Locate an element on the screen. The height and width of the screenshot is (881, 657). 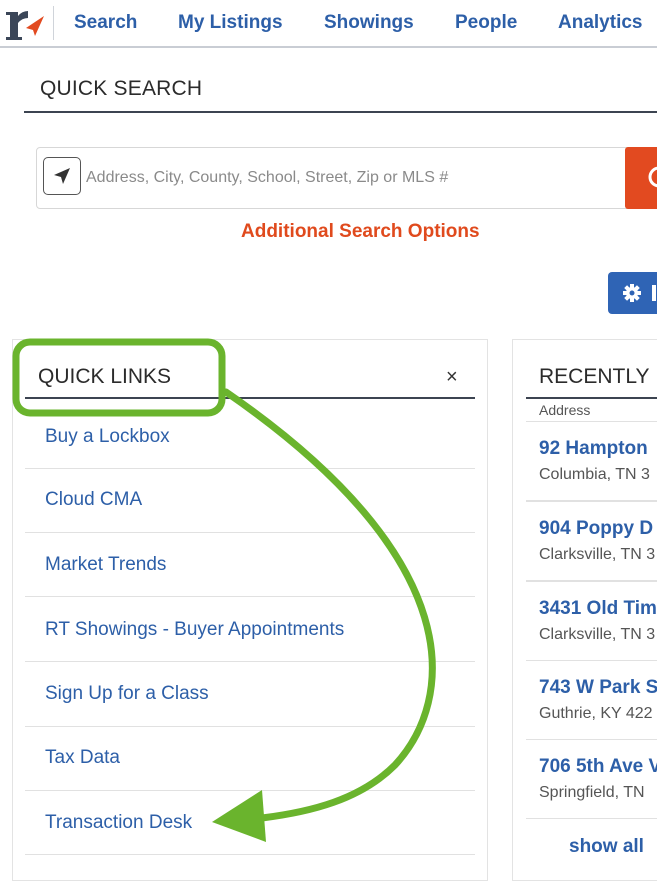
recent-listing-row: 904 Poppy D Clarksville, TN 3 is located at coordinates (591, 541).